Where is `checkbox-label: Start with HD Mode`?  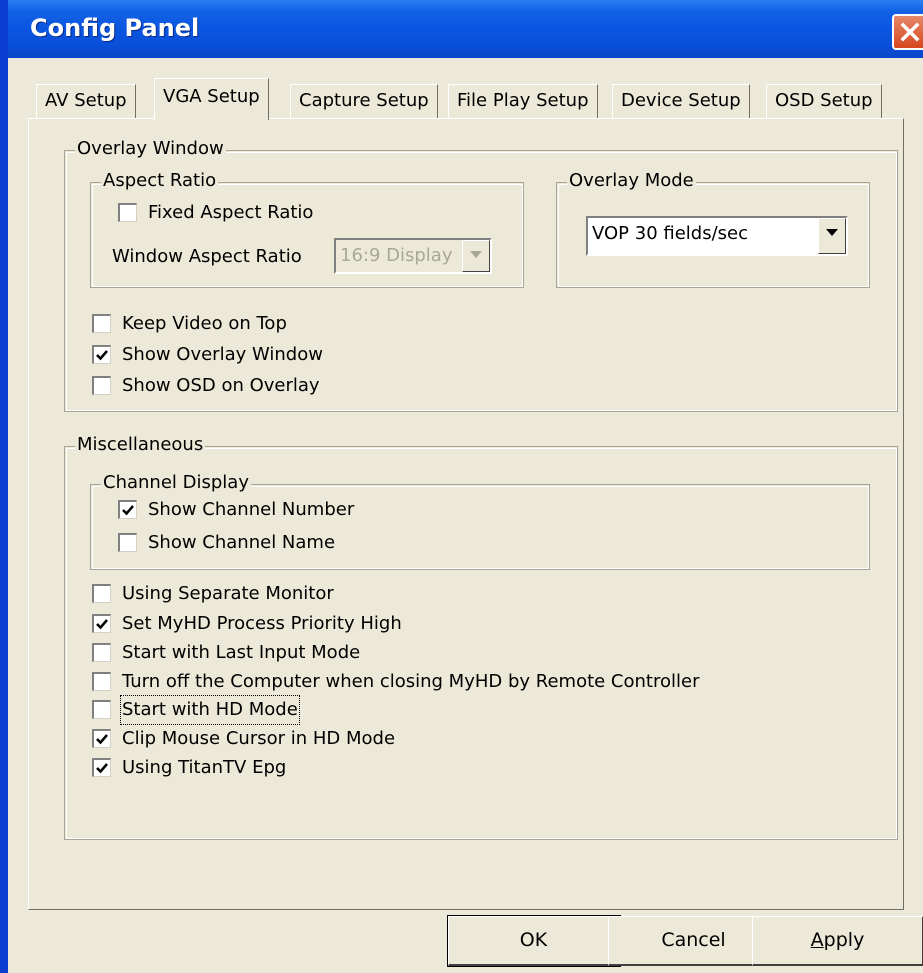
checkbox-label: Start with HD Mode is located at coordinates (210, 710).